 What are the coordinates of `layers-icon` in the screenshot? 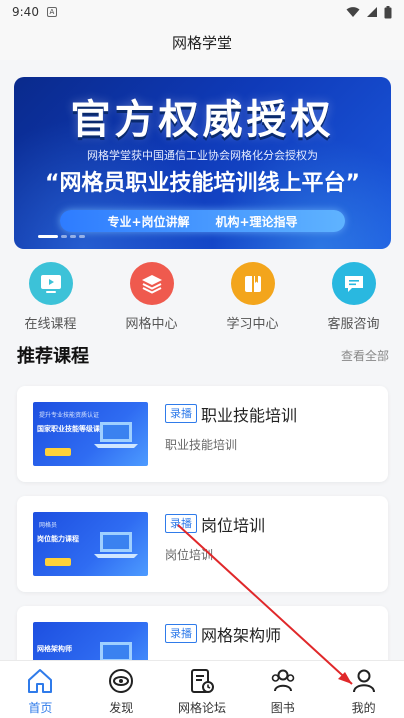 It's located at (151, 283).